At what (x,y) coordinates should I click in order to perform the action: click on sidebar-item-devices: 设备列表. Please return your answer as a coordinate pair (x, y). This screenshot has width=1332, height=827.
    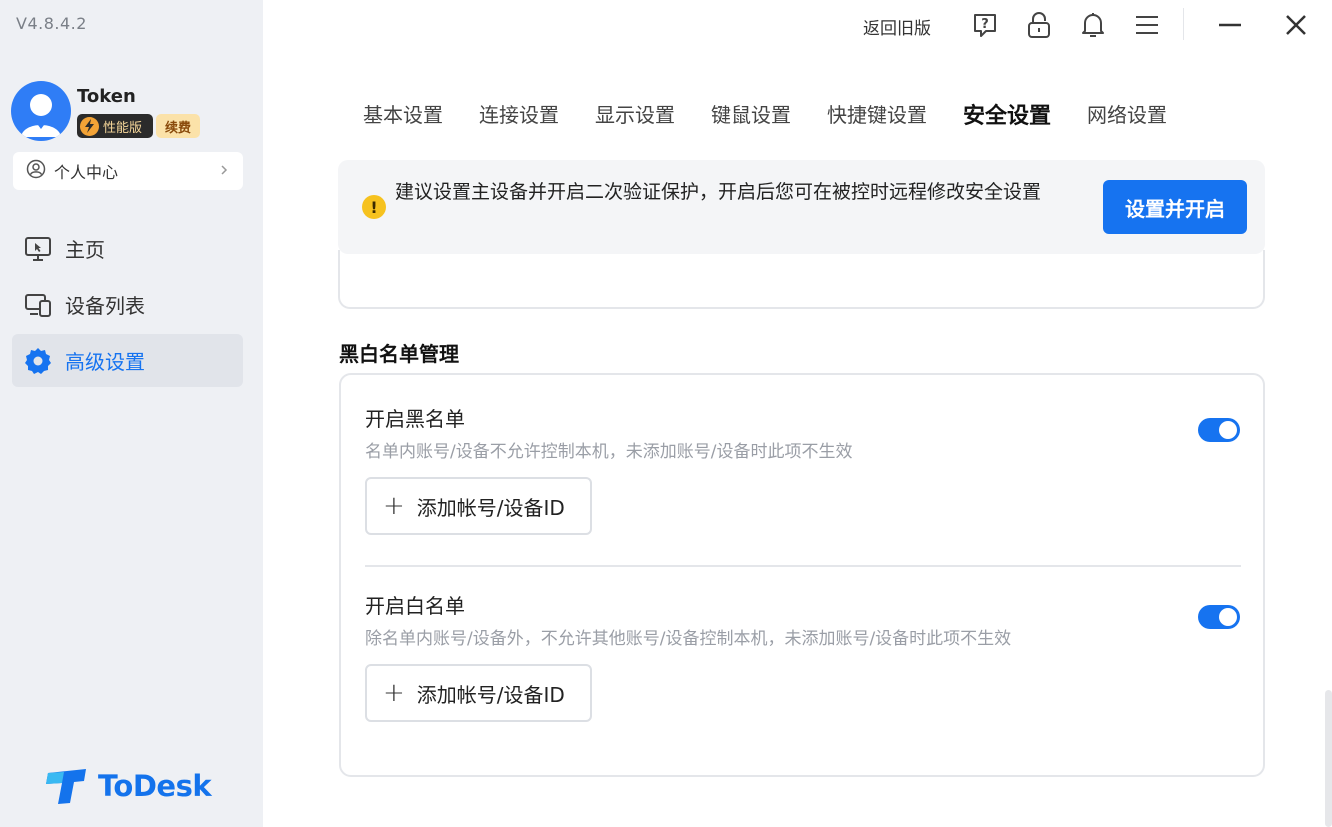
    Looking at the image, I should click on (127, 304).